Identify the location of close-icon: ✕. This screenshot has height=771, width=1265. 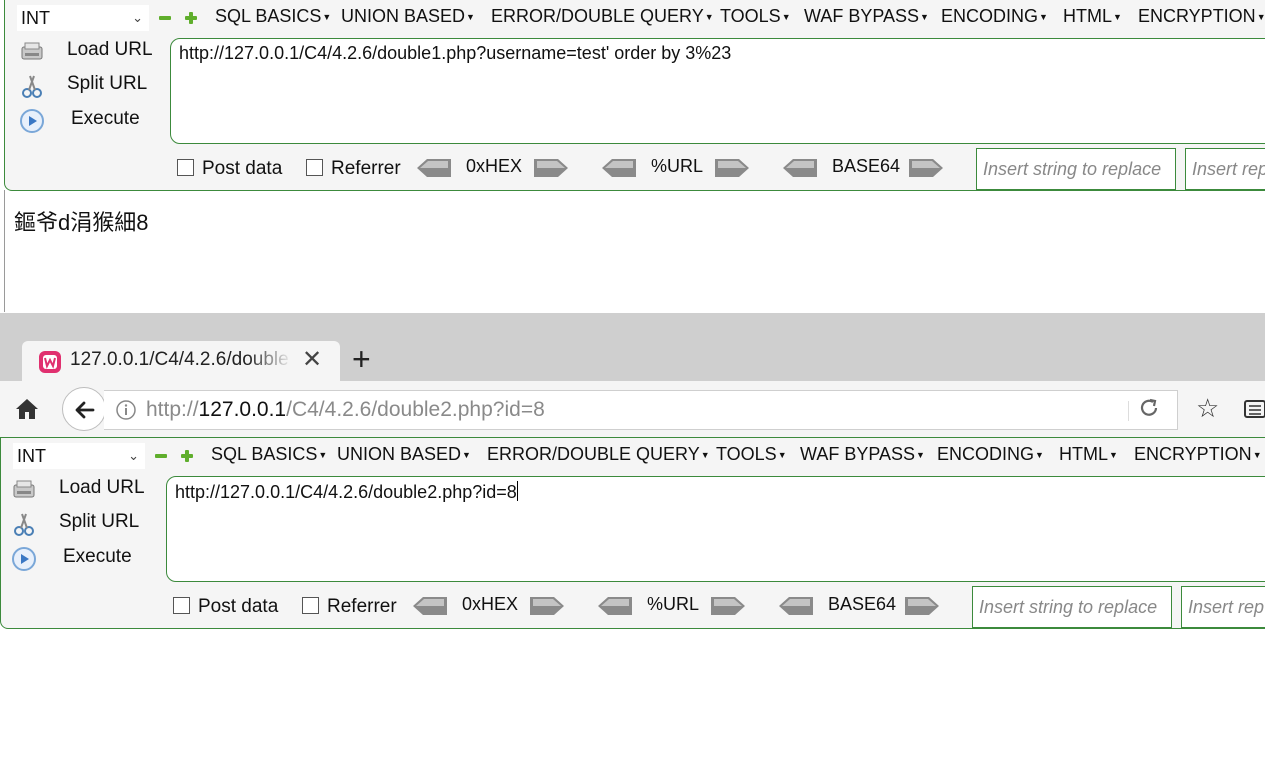
(312, 360).